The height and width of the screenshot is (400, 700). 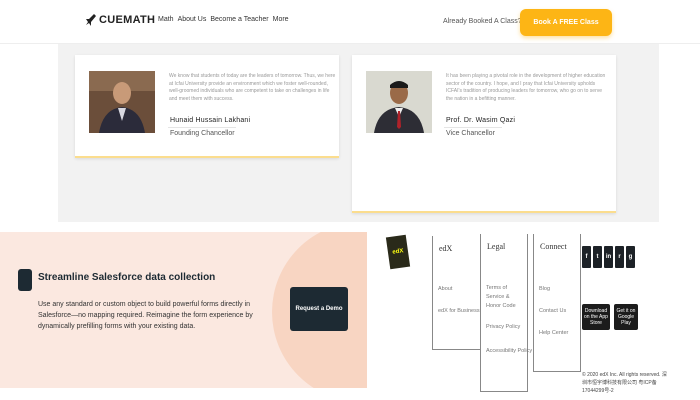 I want to click on reddit-icon: r, so click(x=619, y=257).